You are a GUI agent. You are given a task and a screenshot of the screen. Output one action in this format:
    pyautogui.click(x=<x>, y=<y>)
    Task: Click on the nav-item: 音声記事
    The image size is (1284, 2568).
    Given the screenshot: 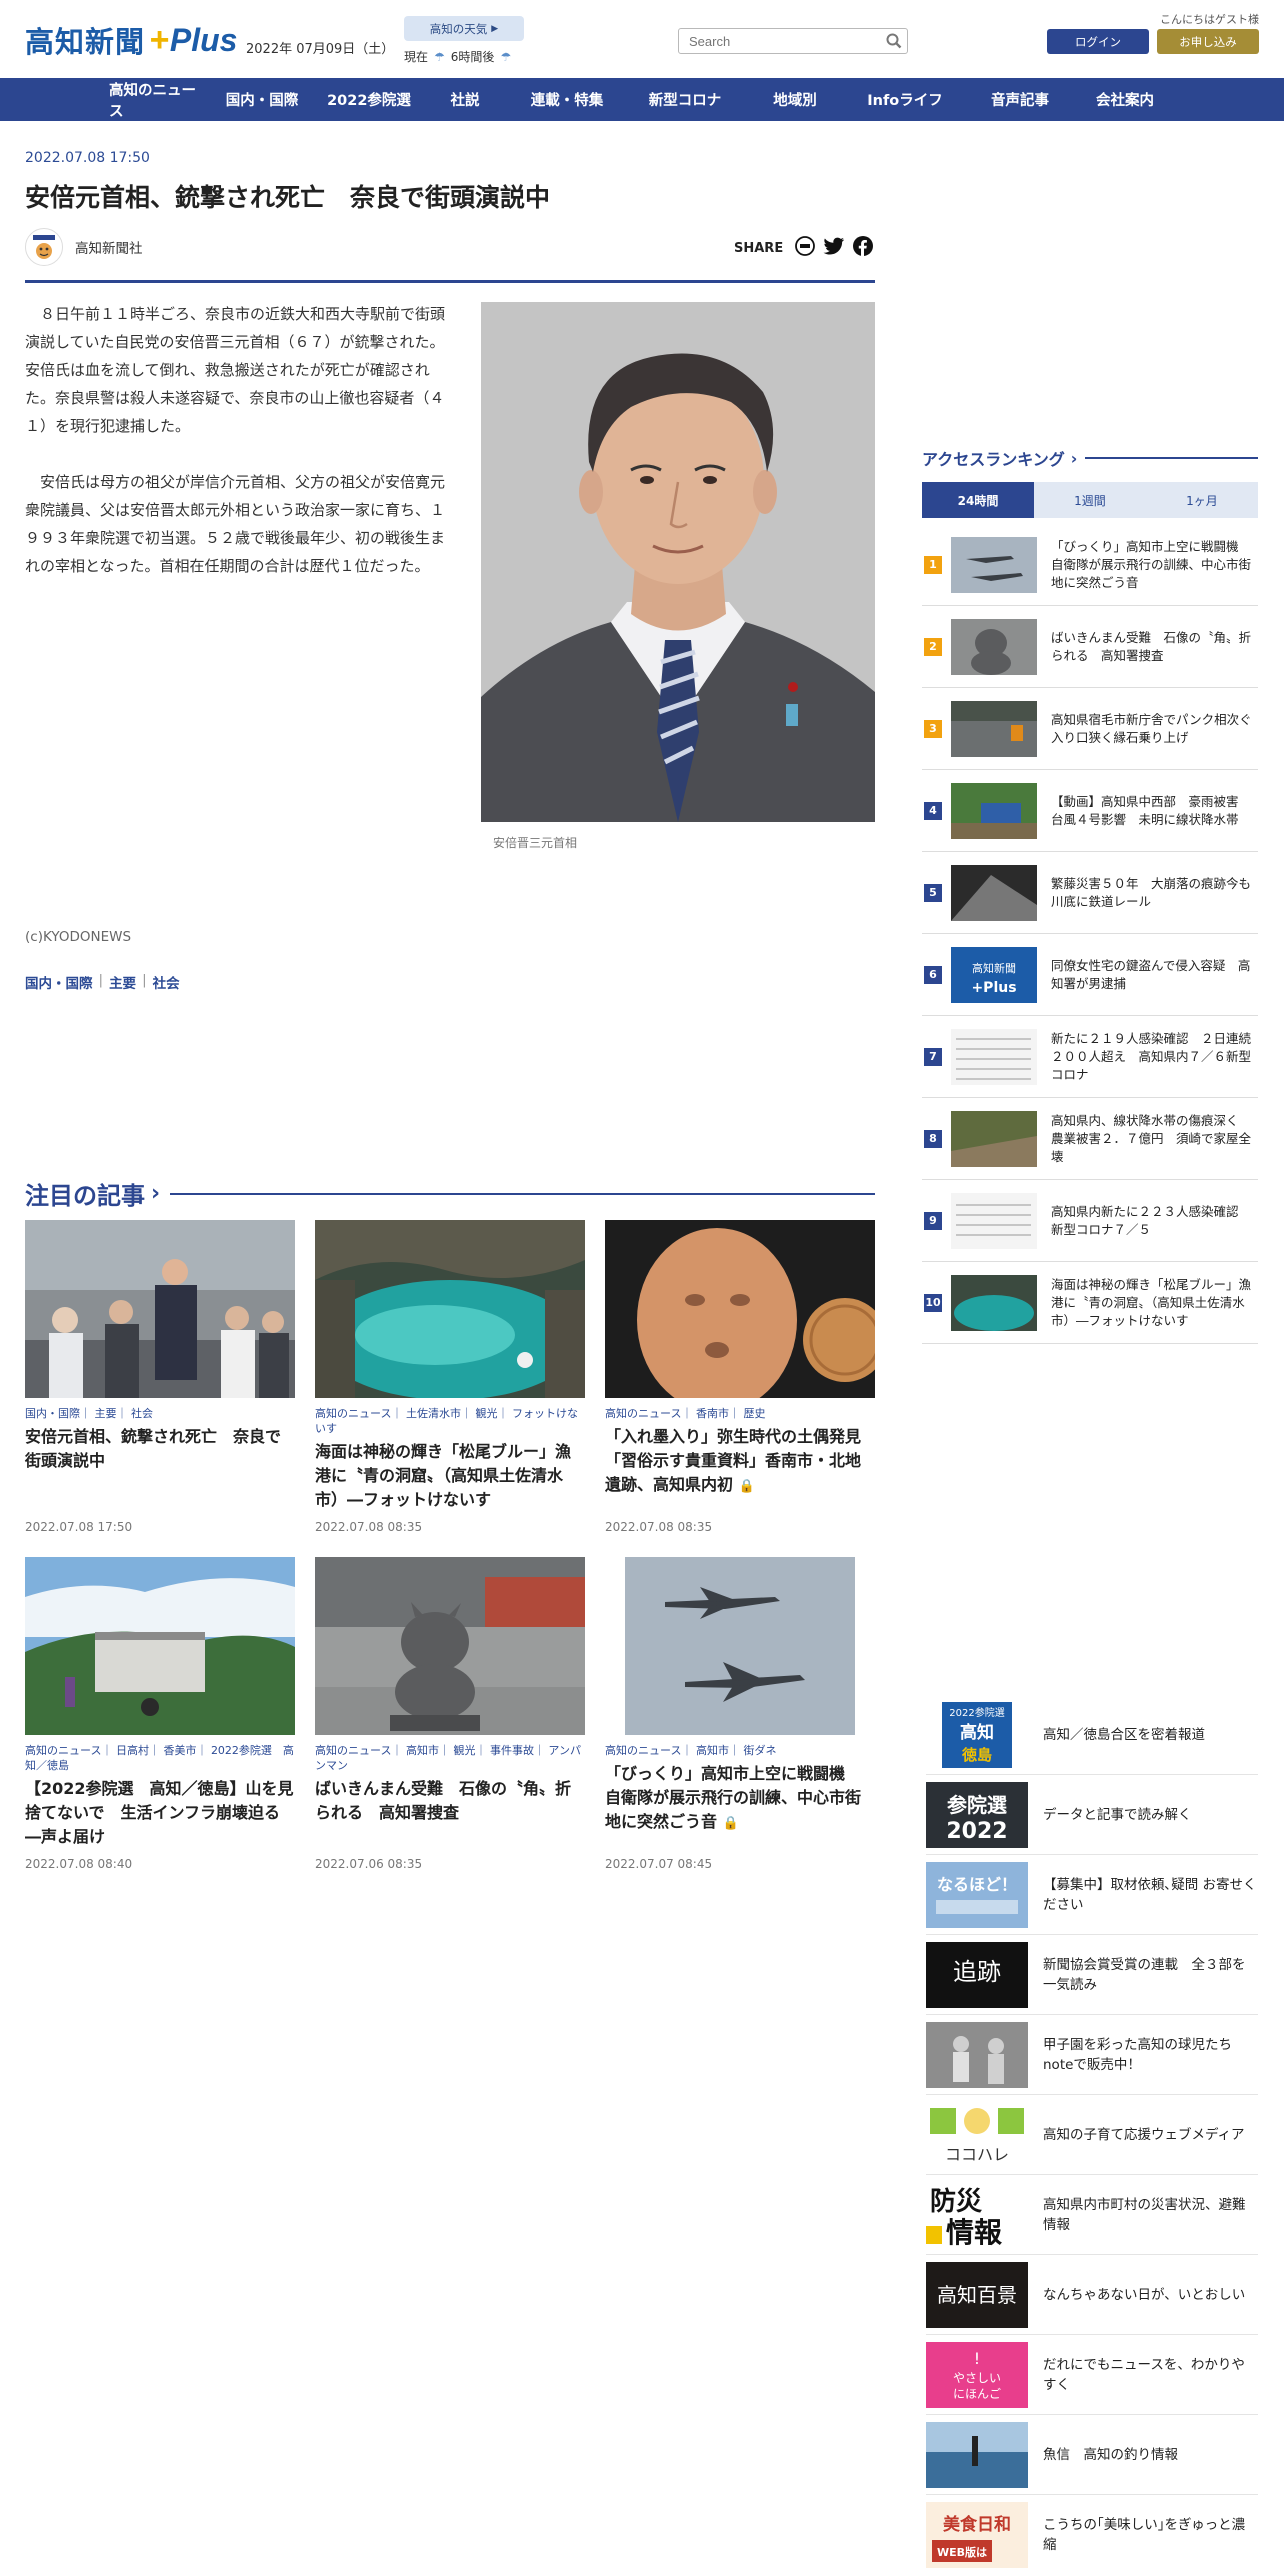 What is the action you would take?
    pyautogui.click(x=1020, y=99)
    